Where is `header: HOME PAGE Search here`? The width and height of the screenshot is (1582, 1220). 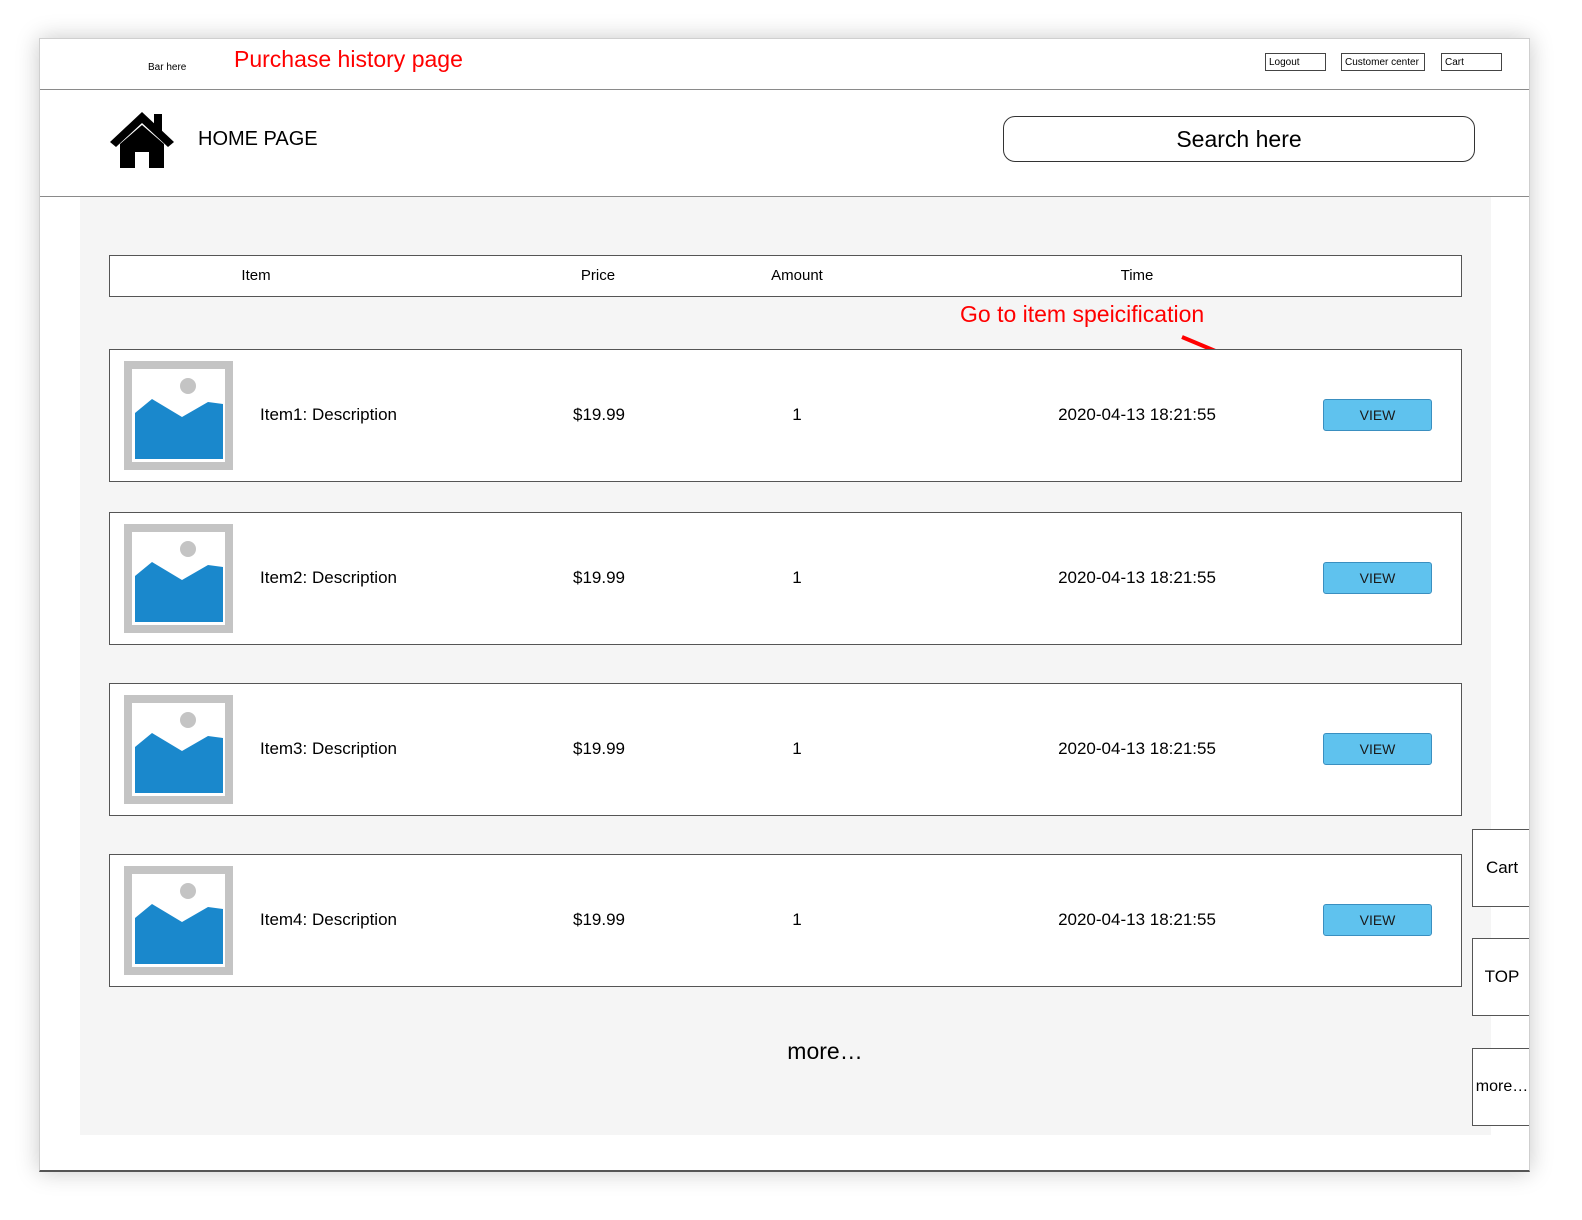
header: HOME PAGE Search here is located at coordinates (784, 143).